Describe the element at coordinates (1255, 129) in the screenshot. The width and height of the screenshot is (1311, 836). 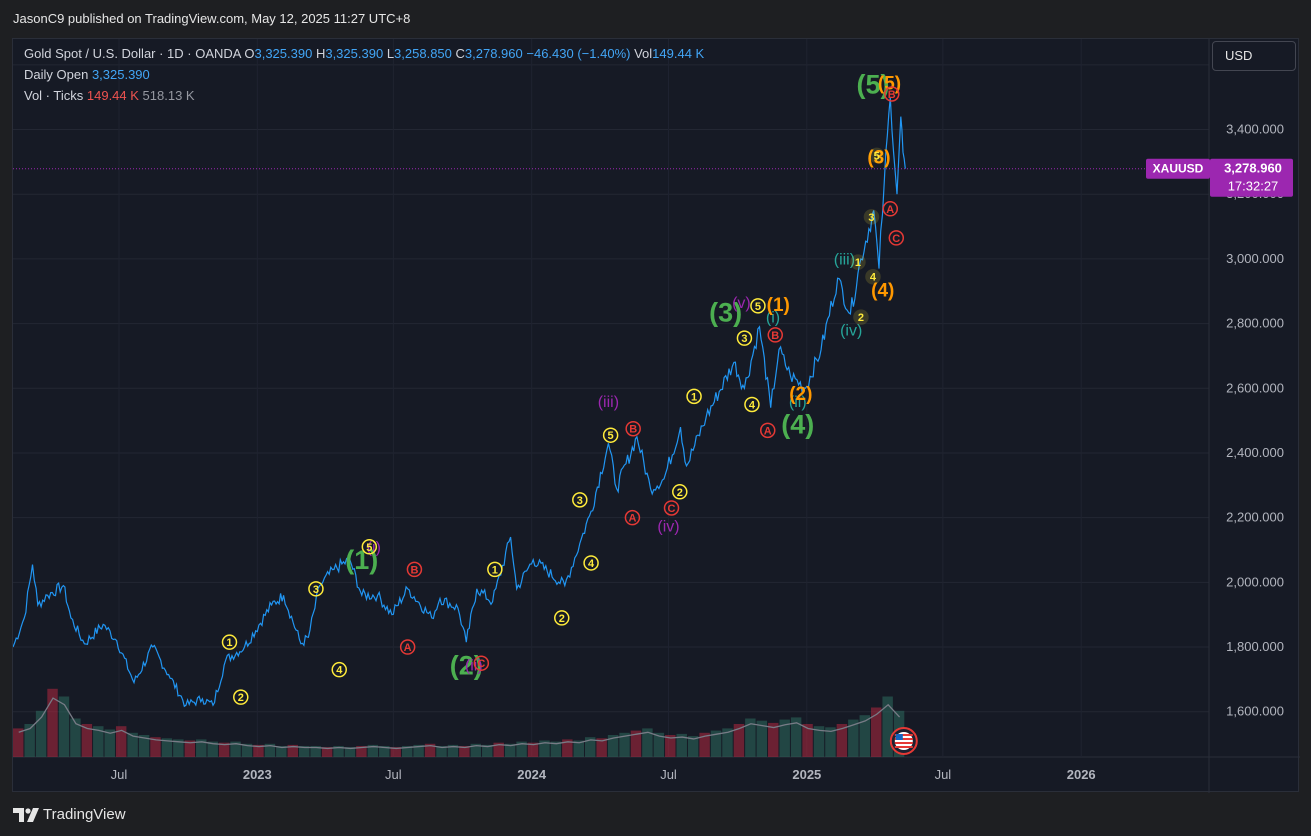
I see `y-tick-label: 3,400.000` at that location.